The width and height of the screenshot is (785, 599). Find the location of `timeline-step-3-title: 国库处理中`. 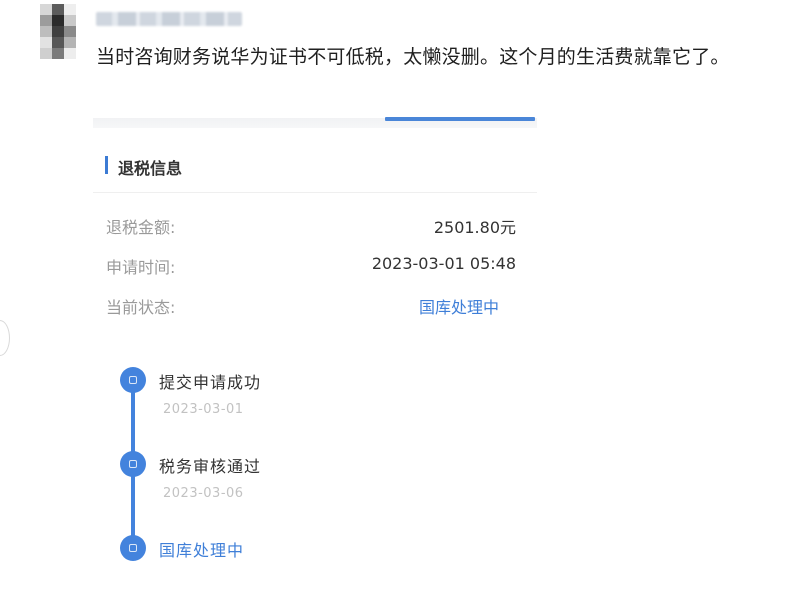

timeline-step-3-title: 国库处理中 is located at coordinates (202, 550).